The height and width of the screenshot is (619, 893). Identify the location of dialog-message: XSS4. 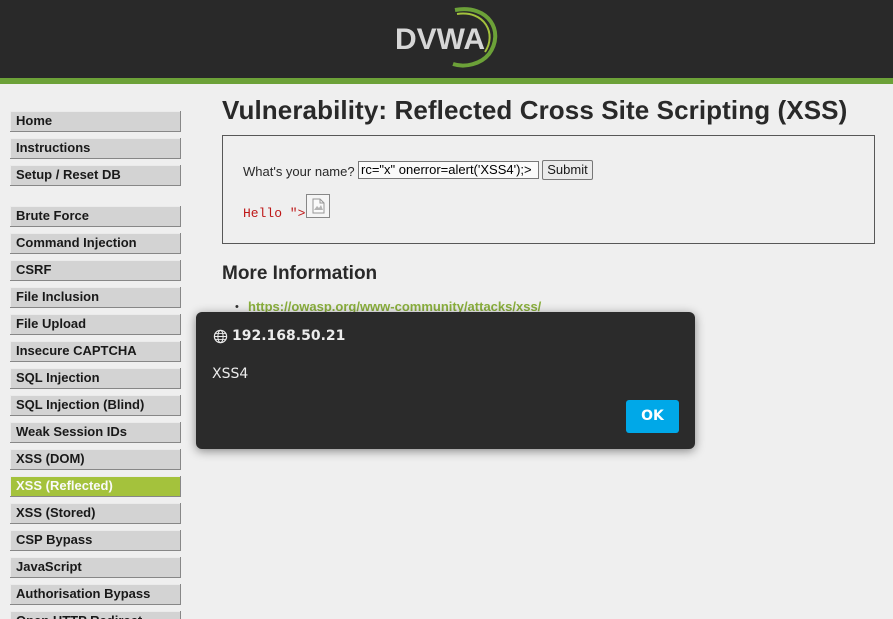
(230, 374).